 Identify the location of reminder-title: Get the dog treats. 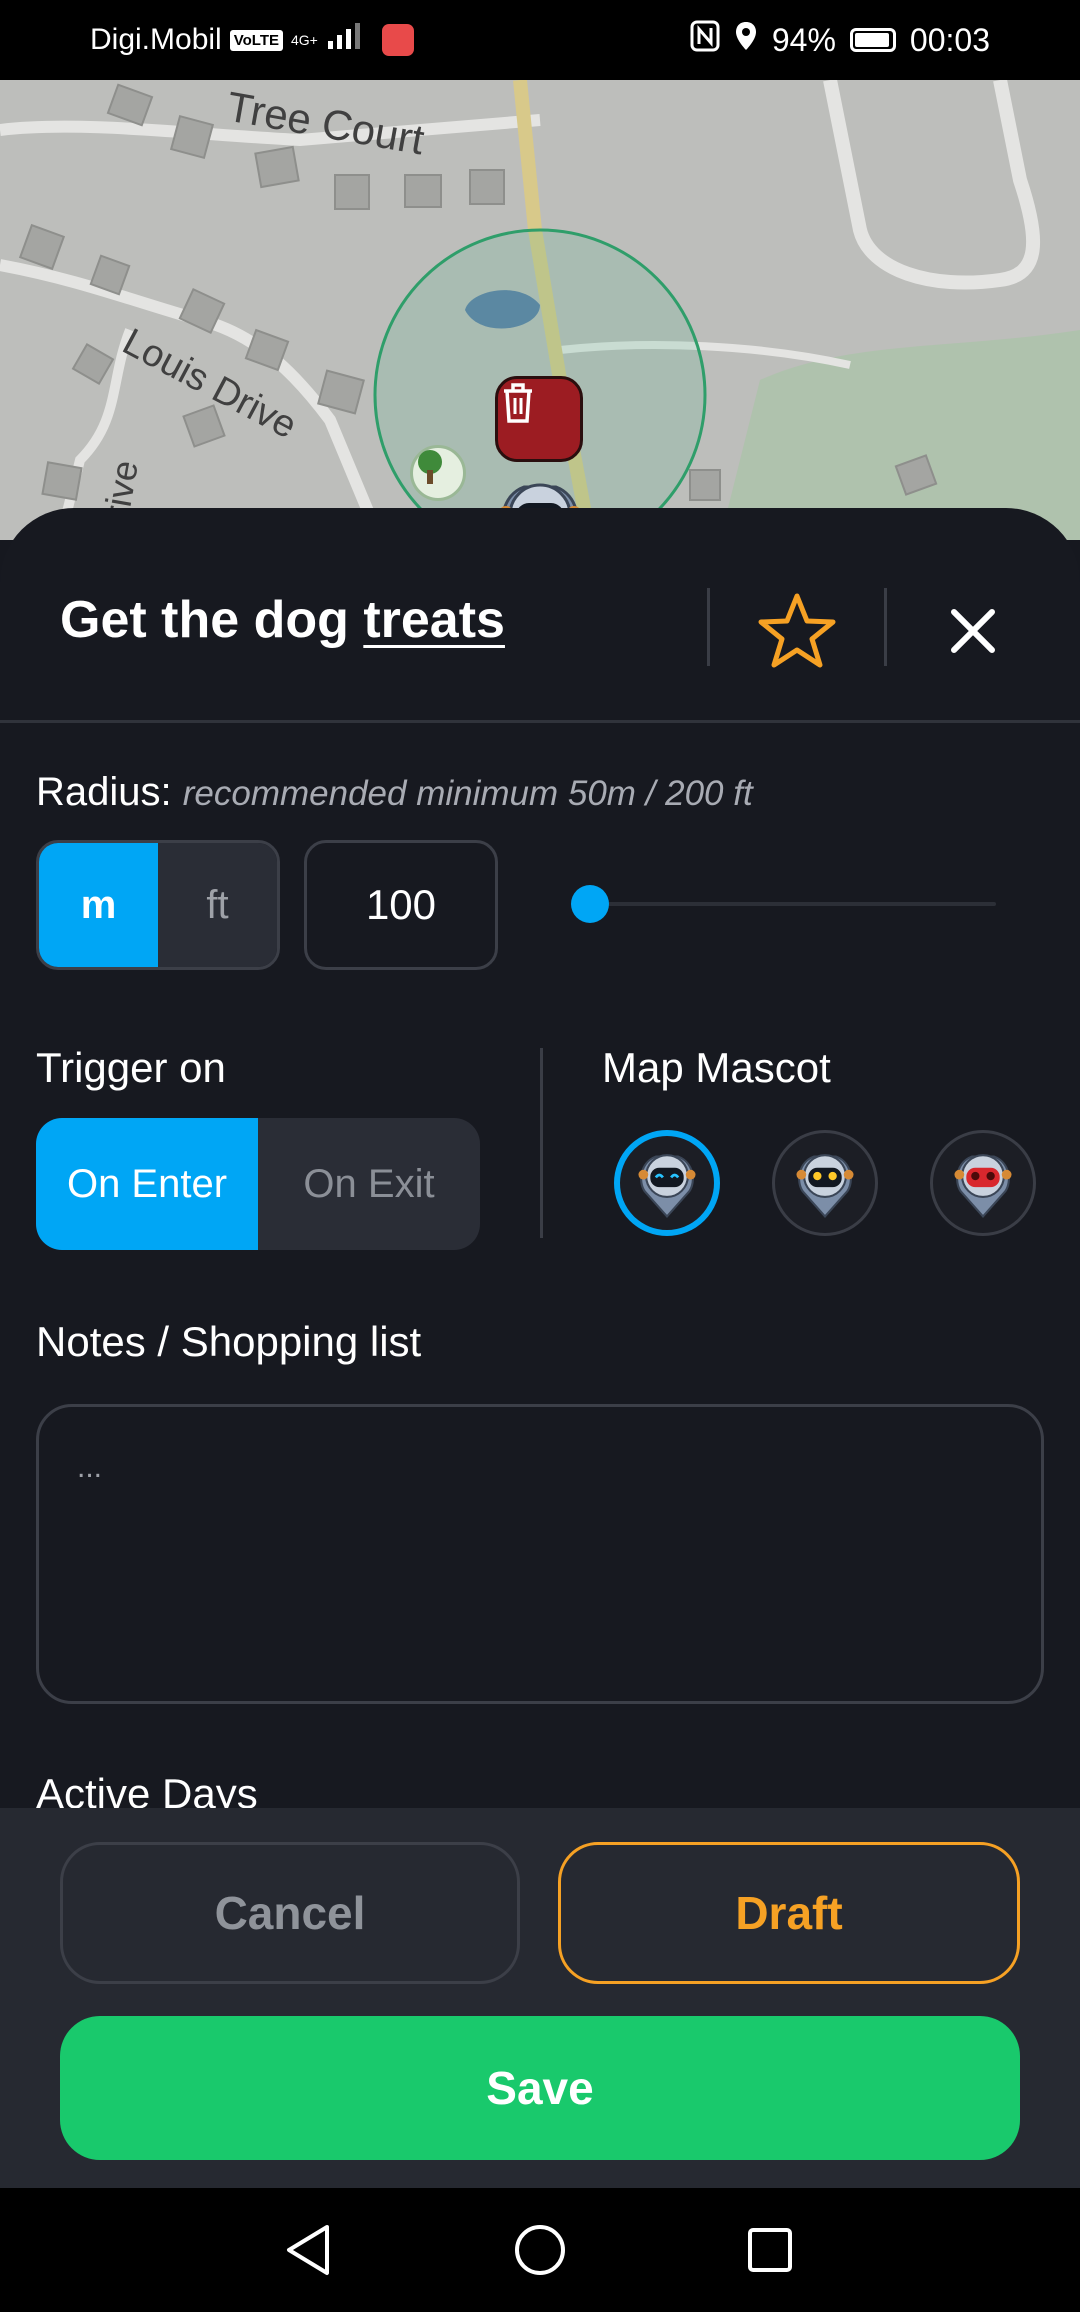
(282, 620).